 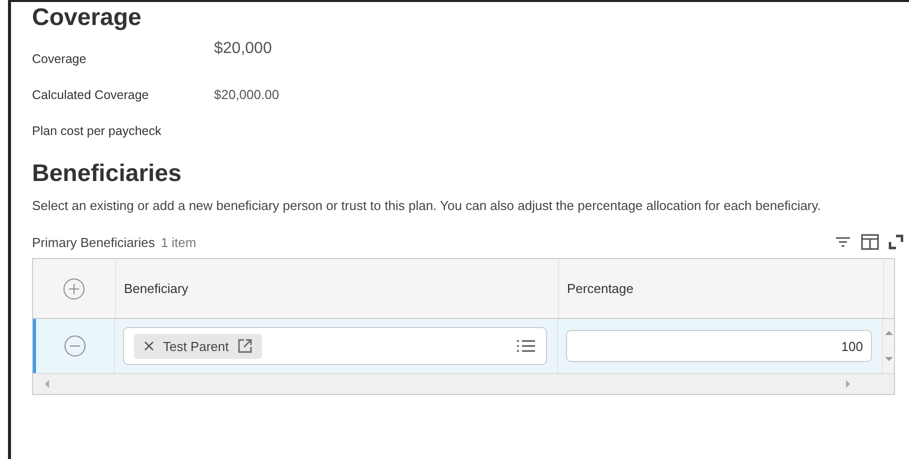 What do you see at coordinates (719, 346) in the screenshot?
I see `percentage-input: 100` at bounding box center [719, 346].